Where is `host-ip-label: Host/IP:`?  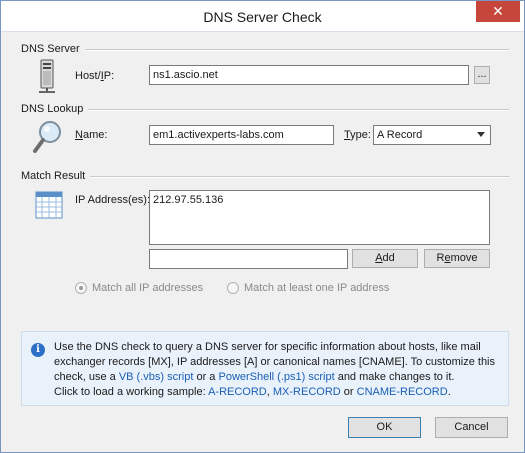 host-ip-label: Host/IP: is located at coordinates (95, 76).